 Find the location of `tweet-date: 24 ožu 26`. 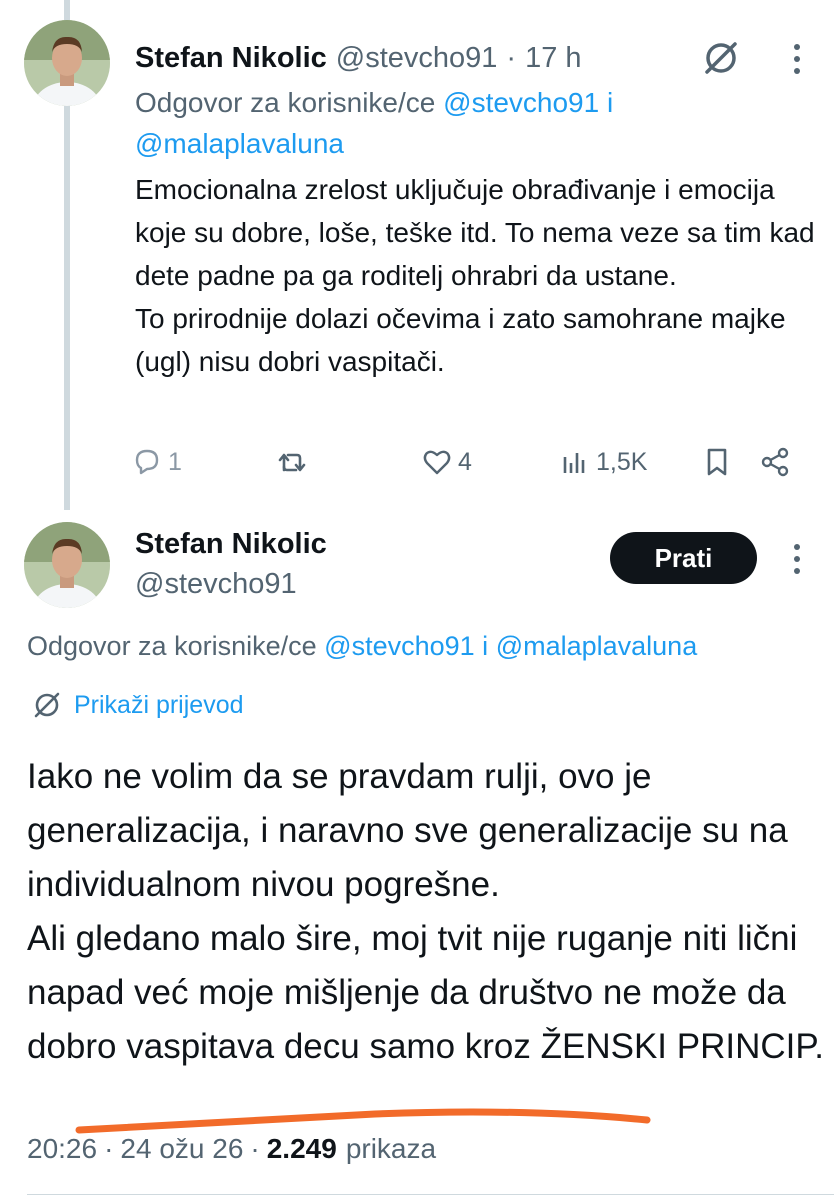

tweet-date: 24 ožu 26 is located at coordinates (181, 1149).